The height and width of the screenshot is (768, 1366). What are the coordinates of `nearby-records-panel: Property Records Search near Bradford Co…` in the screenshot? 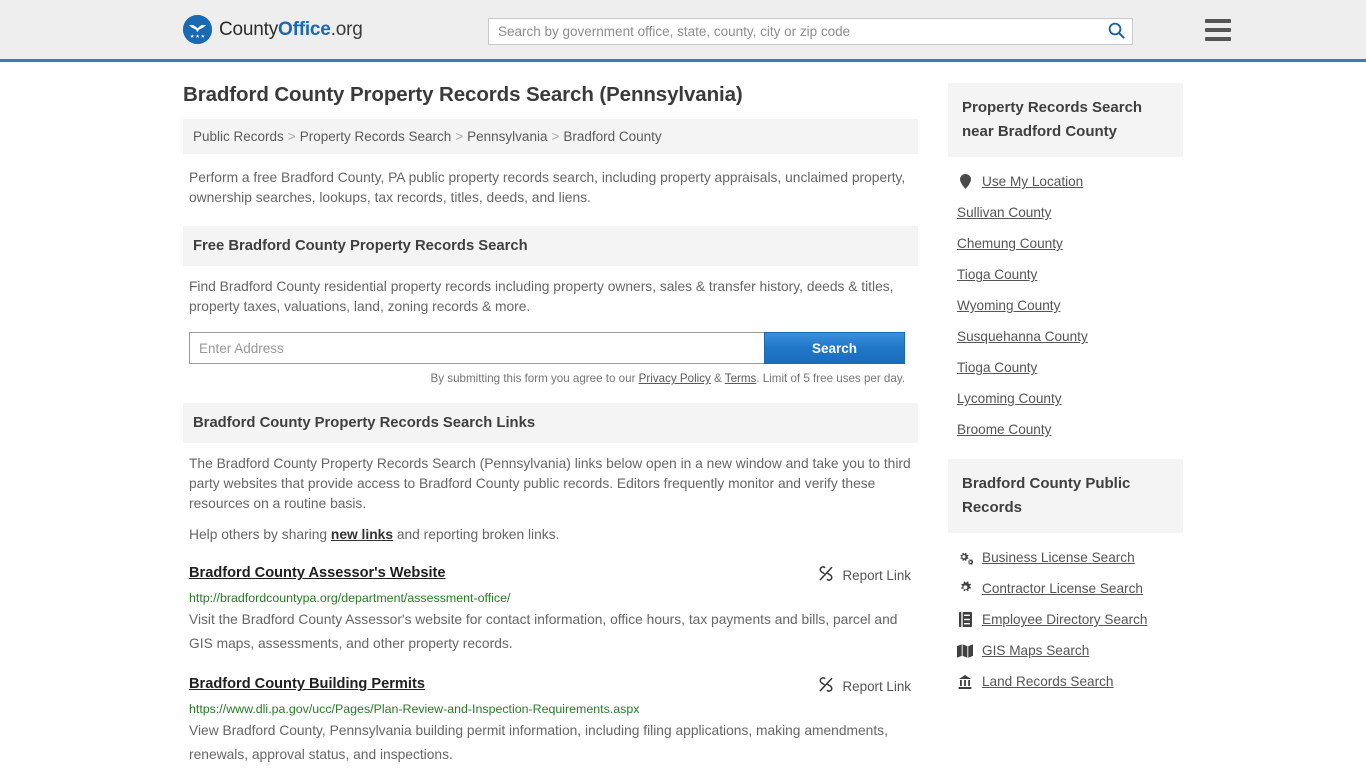 It's located at (1065, 264).